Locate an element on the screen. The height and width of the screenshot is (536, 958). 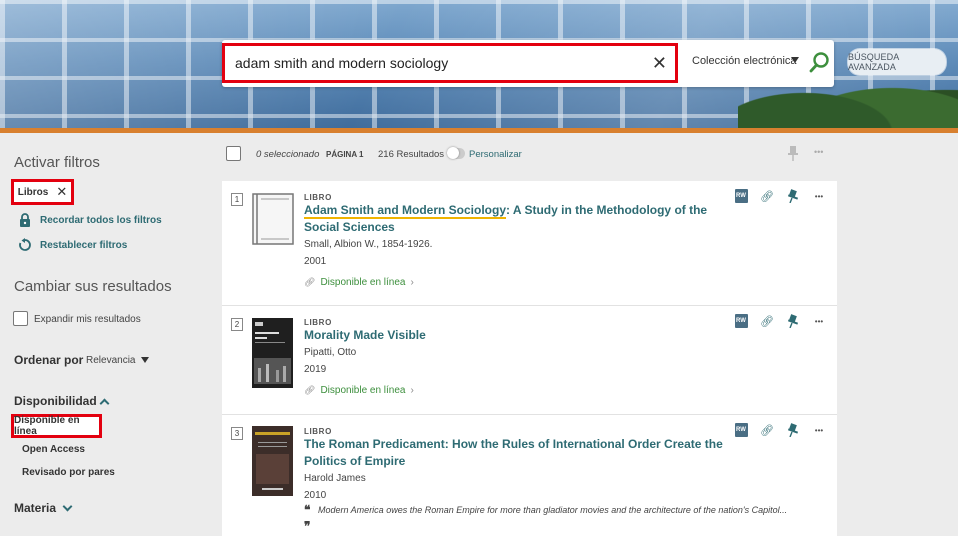
quote-close-icon: ❞ is located at coordinates (307, 526).